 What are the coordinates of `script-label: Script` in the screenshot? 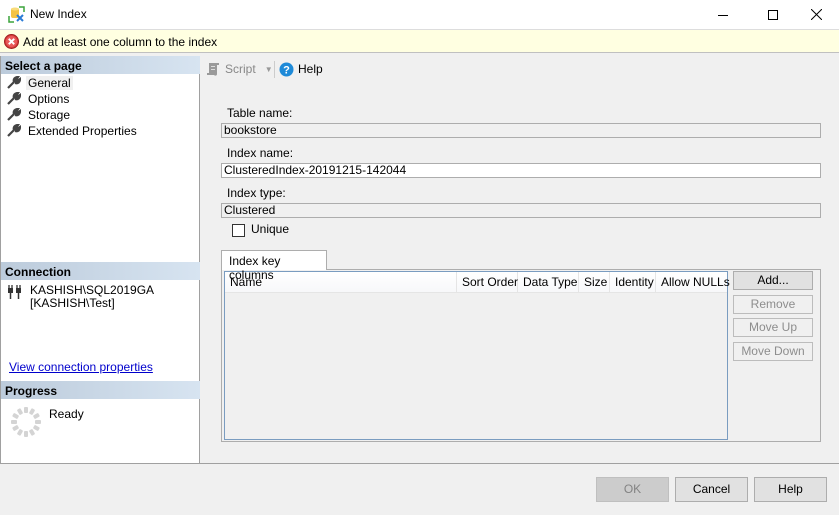 It's located at (240, 69).